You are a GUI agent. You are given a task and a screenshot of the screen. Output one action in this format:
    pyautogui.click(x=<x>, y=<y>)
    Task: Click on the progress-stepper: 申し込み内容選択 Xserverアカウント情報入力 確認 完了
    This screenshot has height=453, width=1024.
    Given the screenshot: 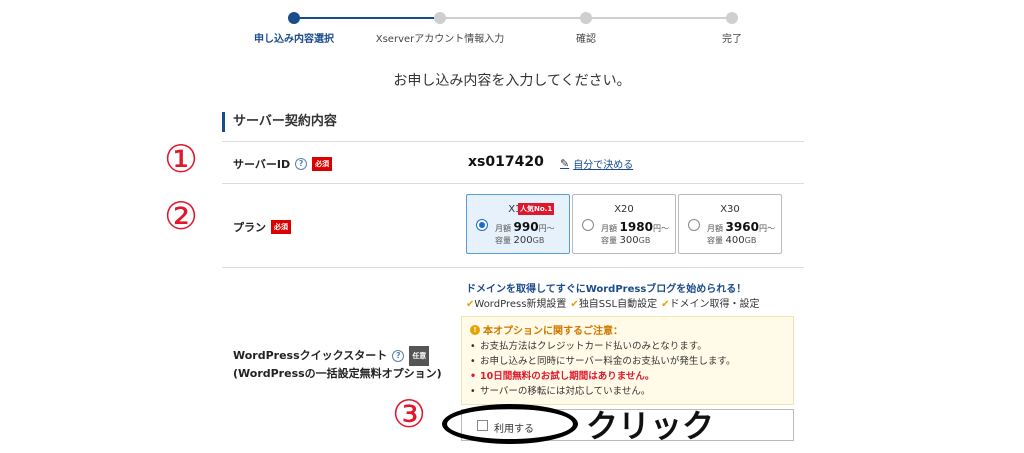 What is the action you would take?
    pyautogui.click(x=501, y=29)
    